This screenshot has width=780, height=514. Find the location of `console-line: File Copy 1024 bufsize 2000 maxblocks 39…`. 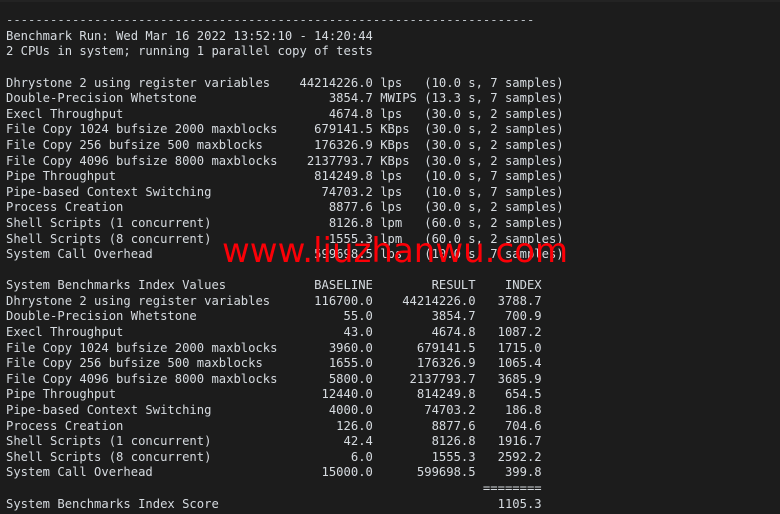

console-line: File Copy 1024 bufsize 2000 maxblocks 39… is located at coordinates (274, 347).